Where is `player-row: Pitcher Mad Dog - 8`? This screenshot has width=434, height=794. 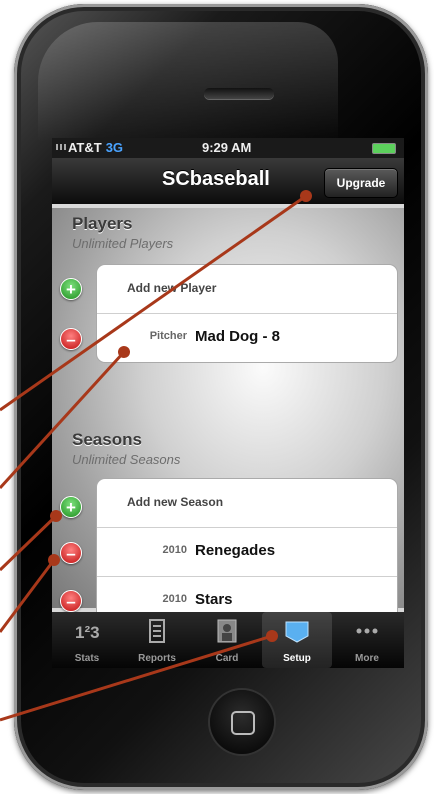 player-row: Pitcher Mad Dog - 8 is located at coordinates (247, 338).